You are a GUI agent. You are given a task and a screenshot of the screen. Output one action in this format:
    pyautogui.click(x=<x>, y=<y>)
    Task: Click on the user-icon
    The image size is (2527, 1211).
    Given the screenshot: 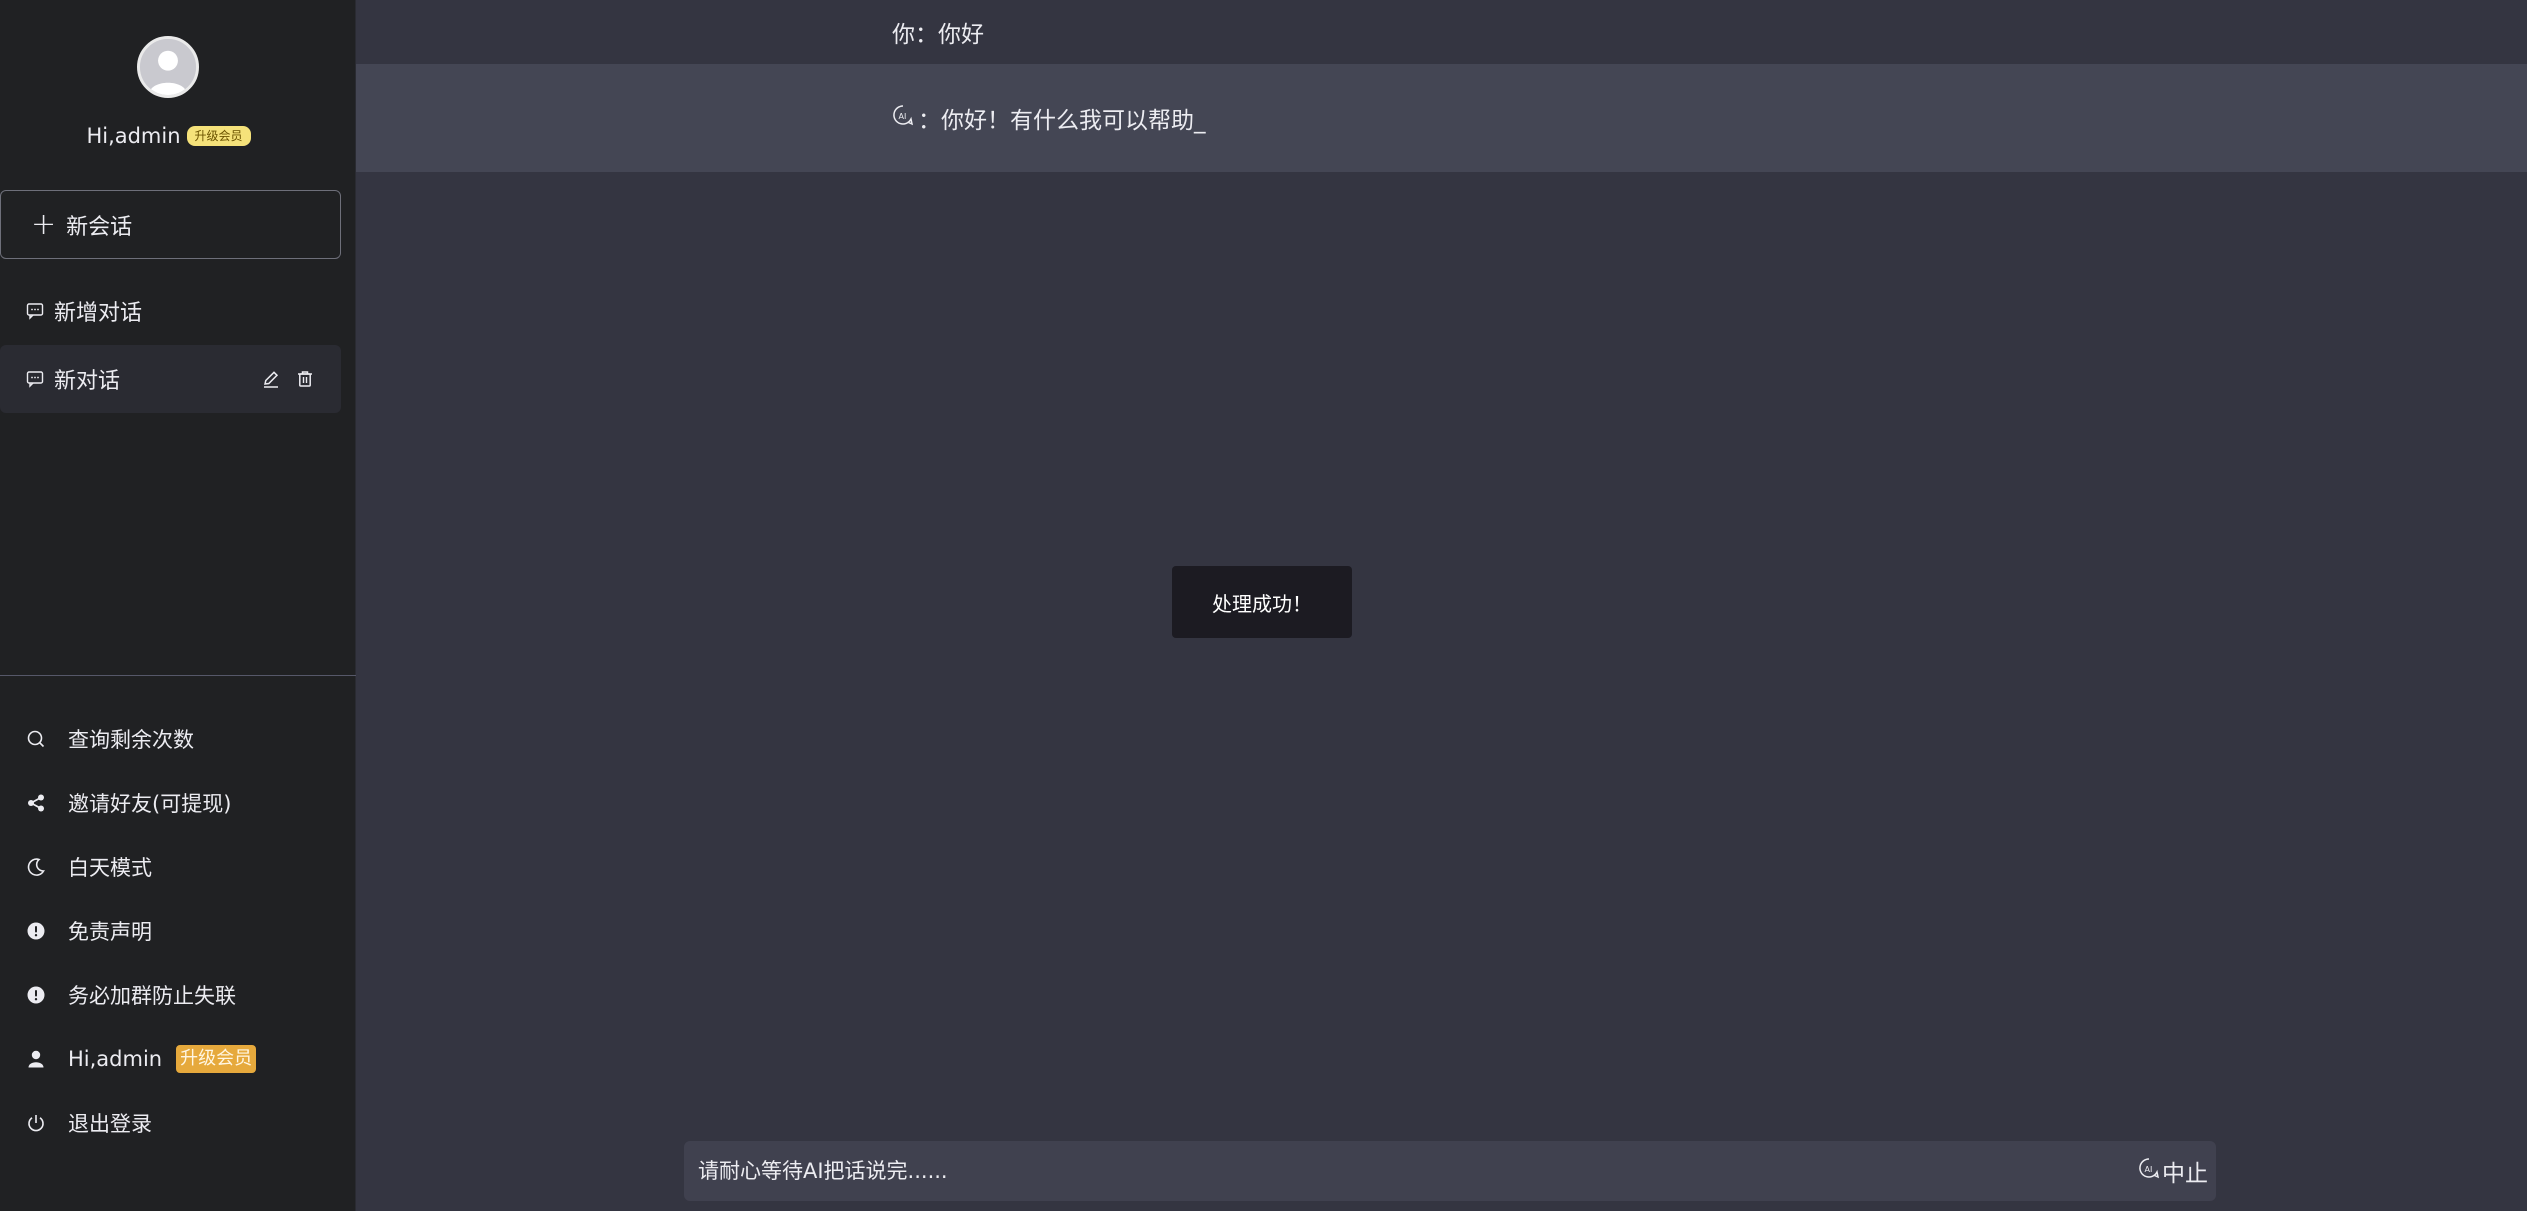 What is the action you would take?
    pyautogui.click(x=36, y=1059)
    